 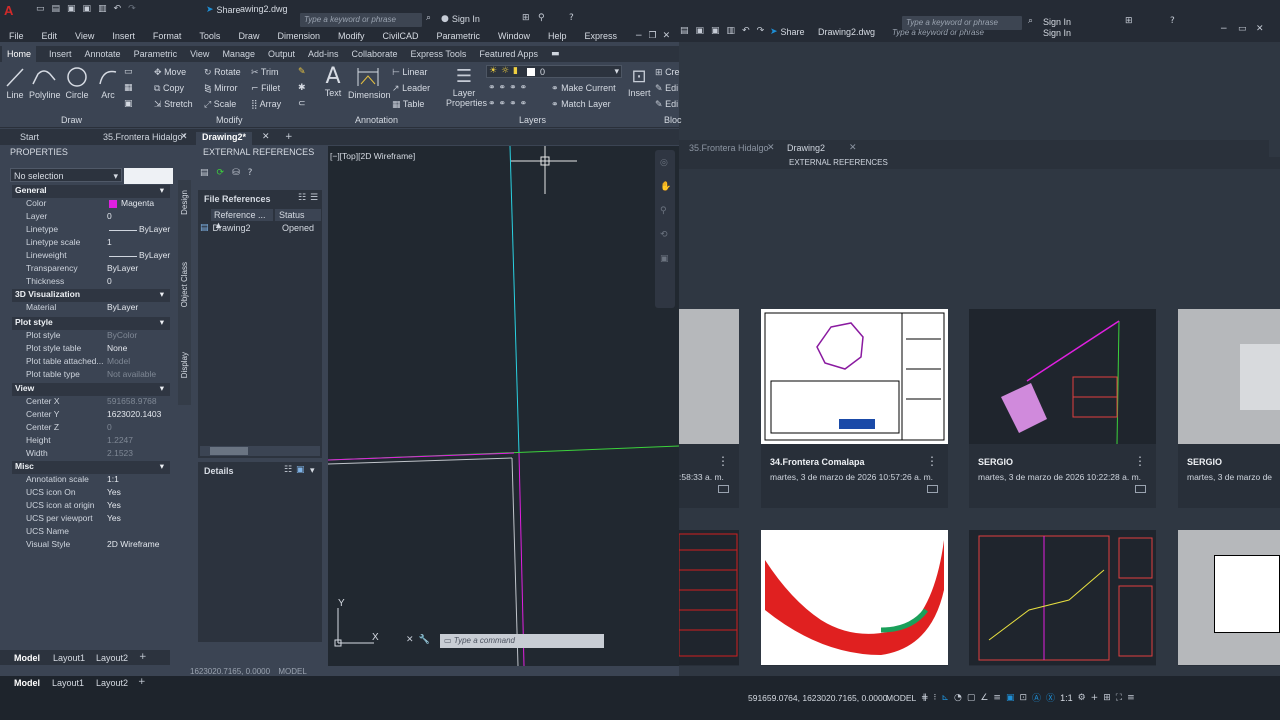 I want to click on pan-icon: ✋, so click(x=665, y=187).